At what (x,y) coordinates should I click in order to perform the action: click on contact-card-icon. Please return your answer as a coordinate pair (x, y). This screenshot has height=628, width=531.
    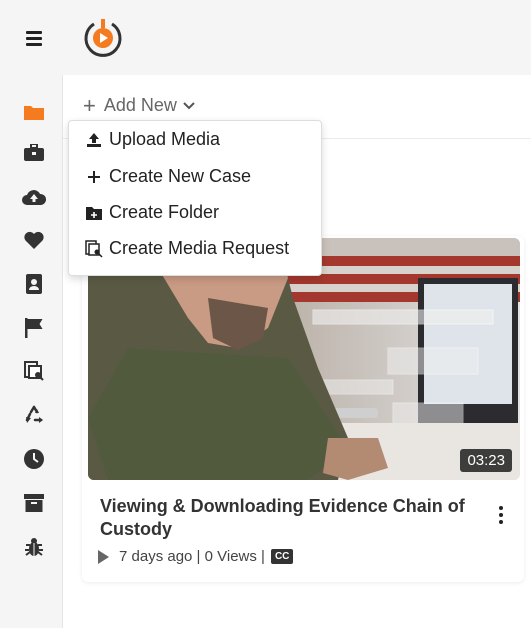
    Looking at the image, I should click on (34, 284).